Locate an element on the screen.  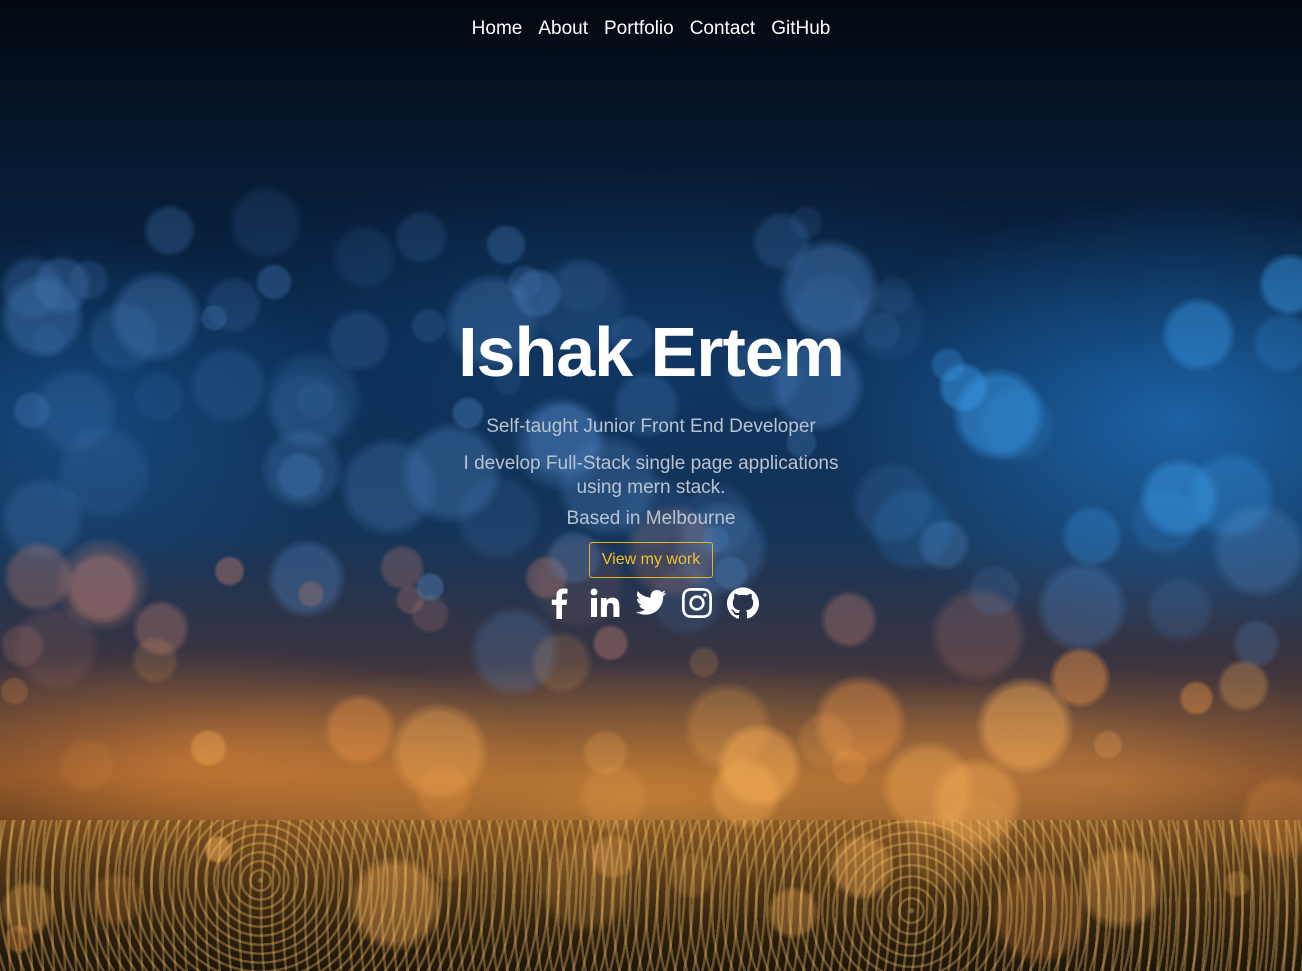
nav-portfolio-link: Portfolio is located at coordinates (639, 29).